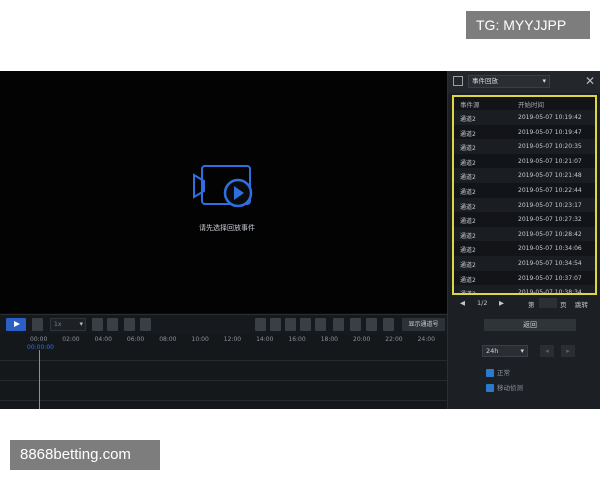 The height and width of the screenshot is (480, 600). Describe the element at coordinates (524, 117) in the screenshot. I see `event-row: 通道2 2019-05-07 10:19:42` at that location.